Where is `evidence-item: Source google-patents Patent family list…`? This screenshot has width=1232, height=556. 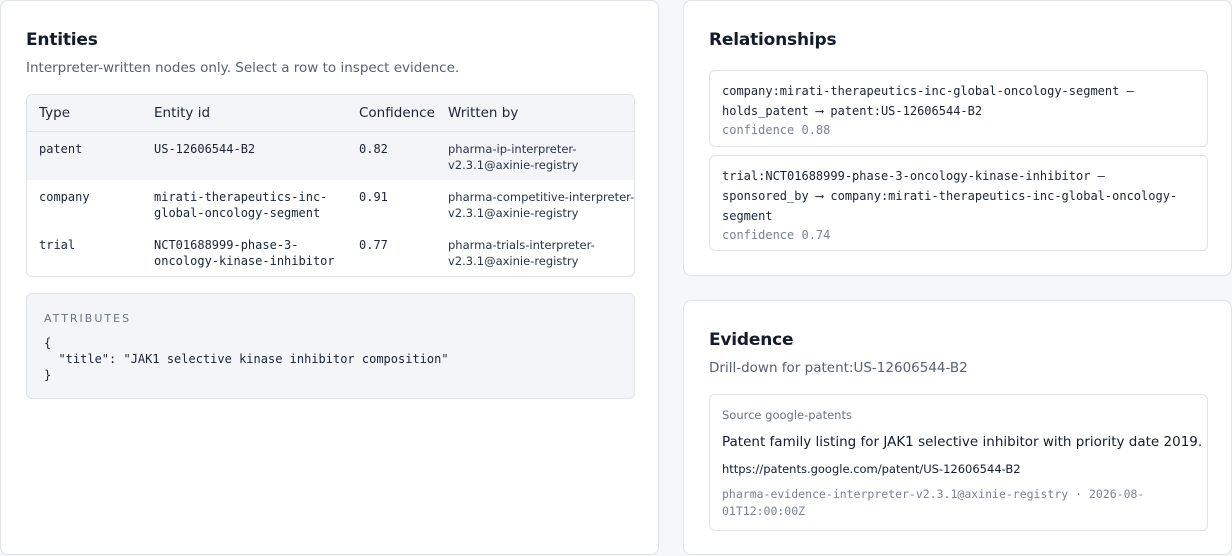 evidence-item: Source google-patents Patent family list… is located at coordinates (958, 462).